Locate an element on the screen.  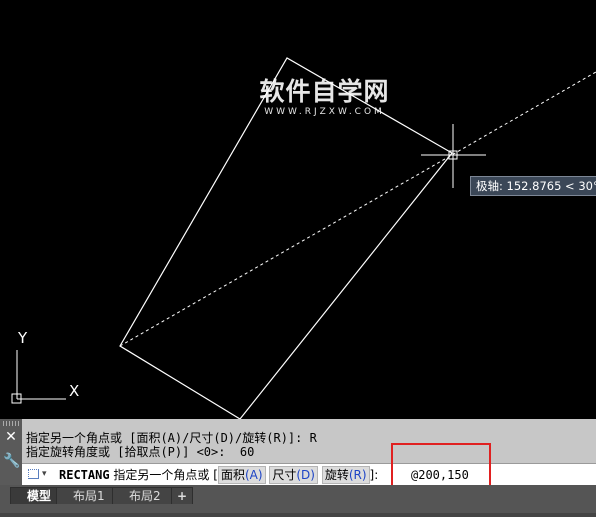
command-icon is located at coordinates (33, 474).